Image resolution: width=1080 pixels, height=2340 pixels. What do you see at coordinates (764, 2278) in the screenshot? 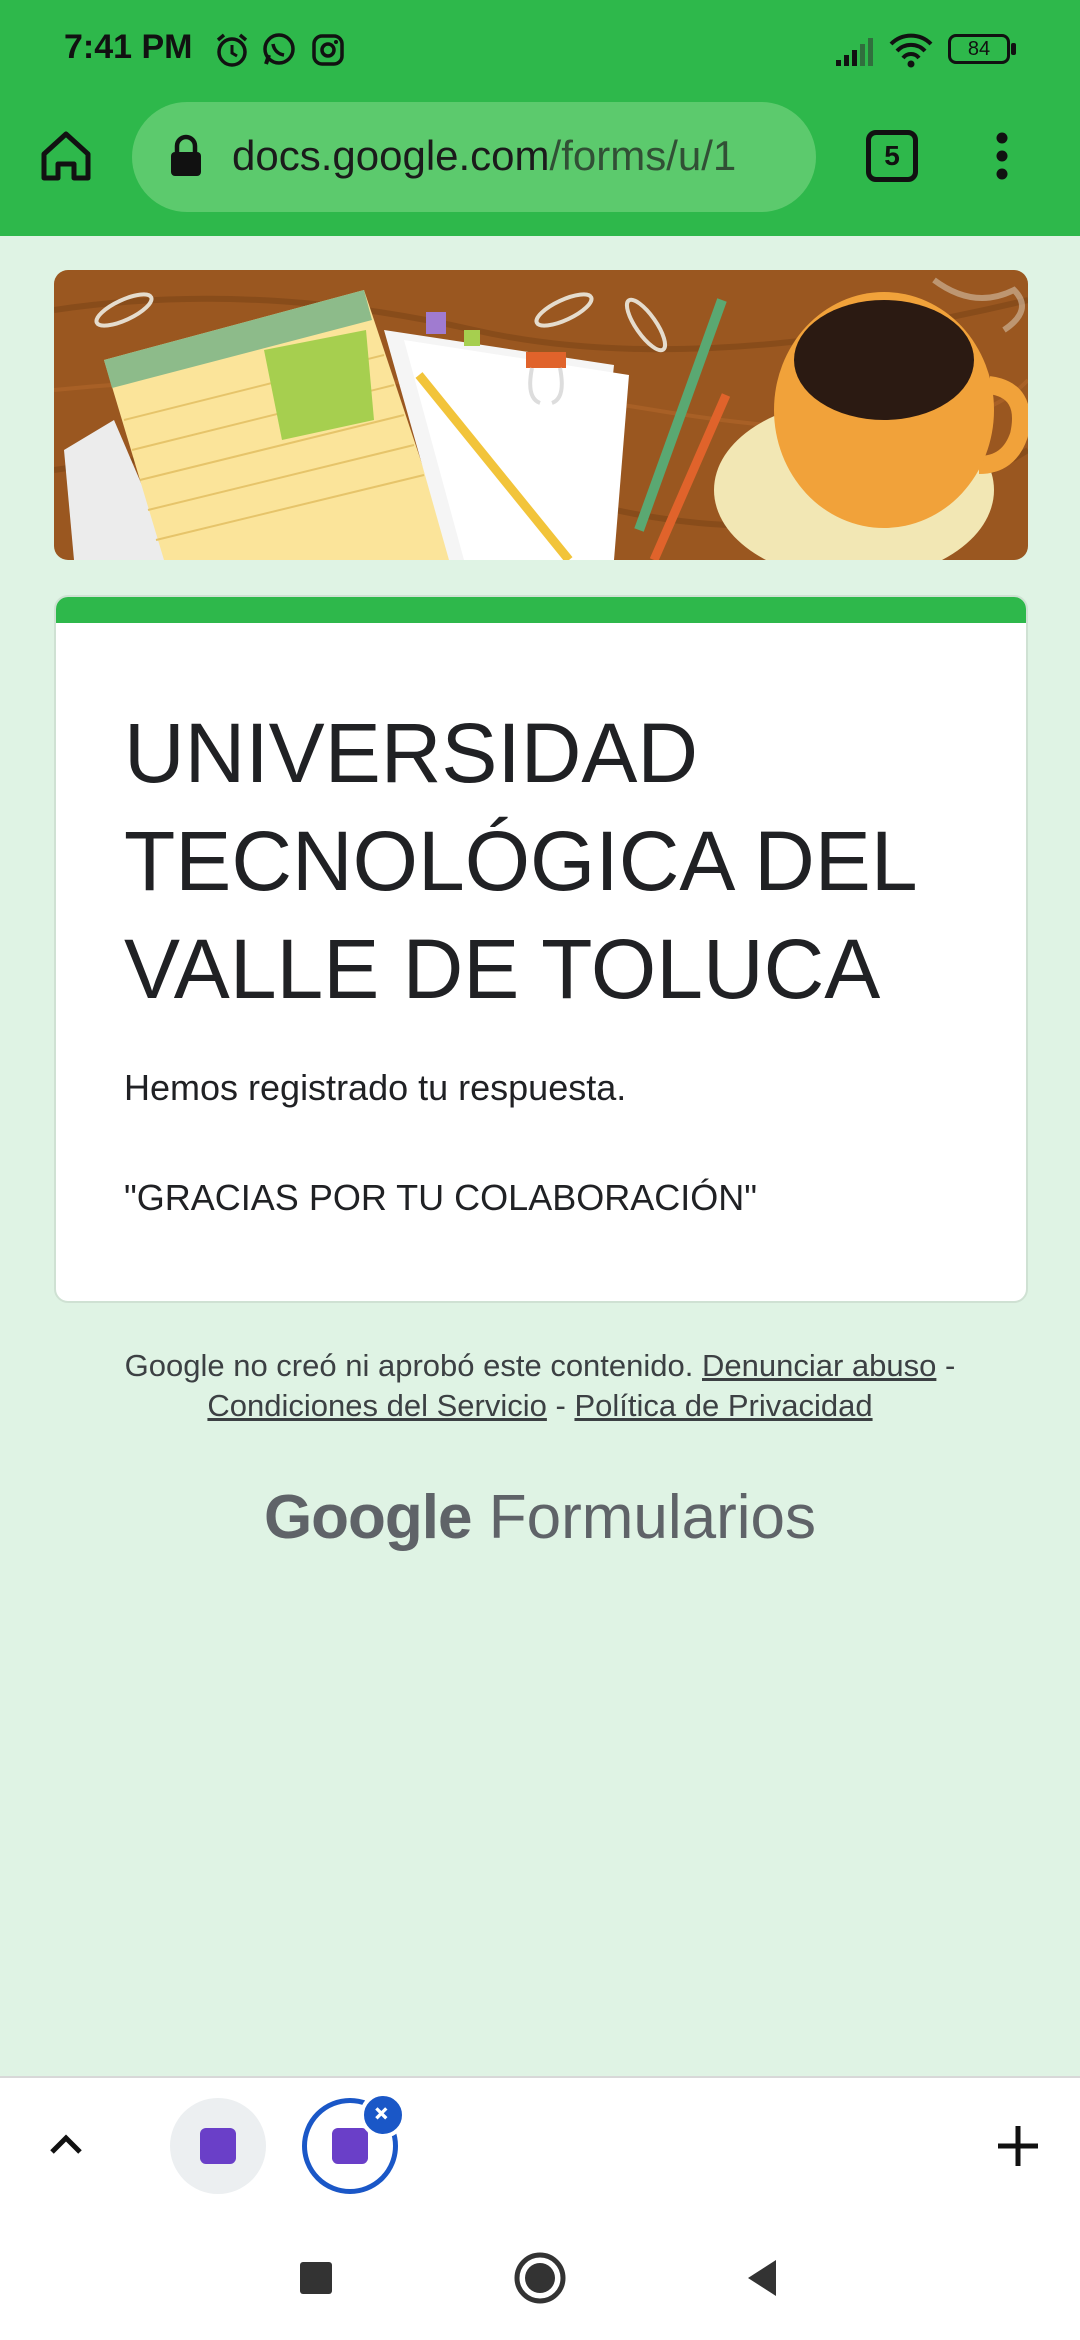
I see `back-icon` at bounding box center [764, 2278].